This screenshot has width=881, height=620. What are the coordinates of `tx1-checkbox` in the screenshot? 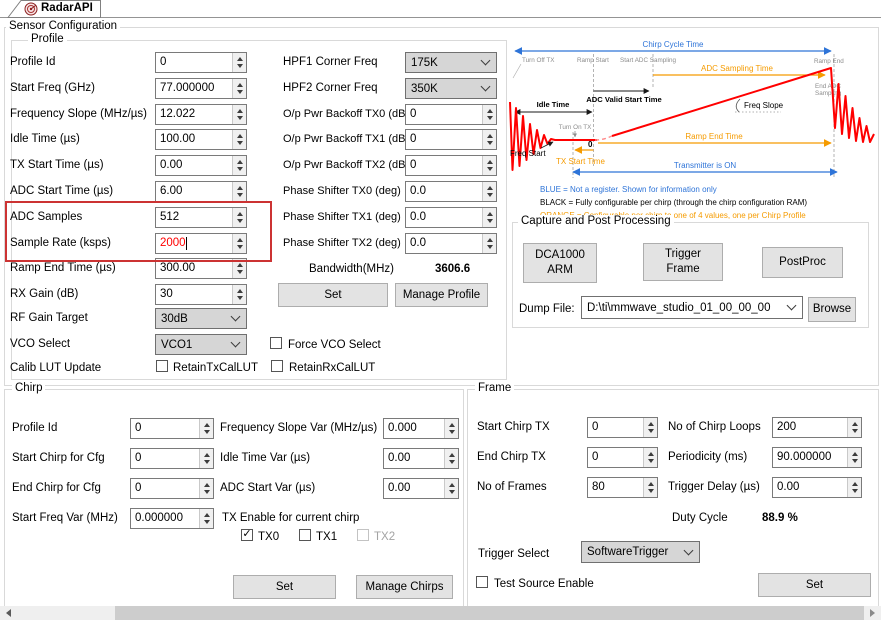 It's located at (305, 535).